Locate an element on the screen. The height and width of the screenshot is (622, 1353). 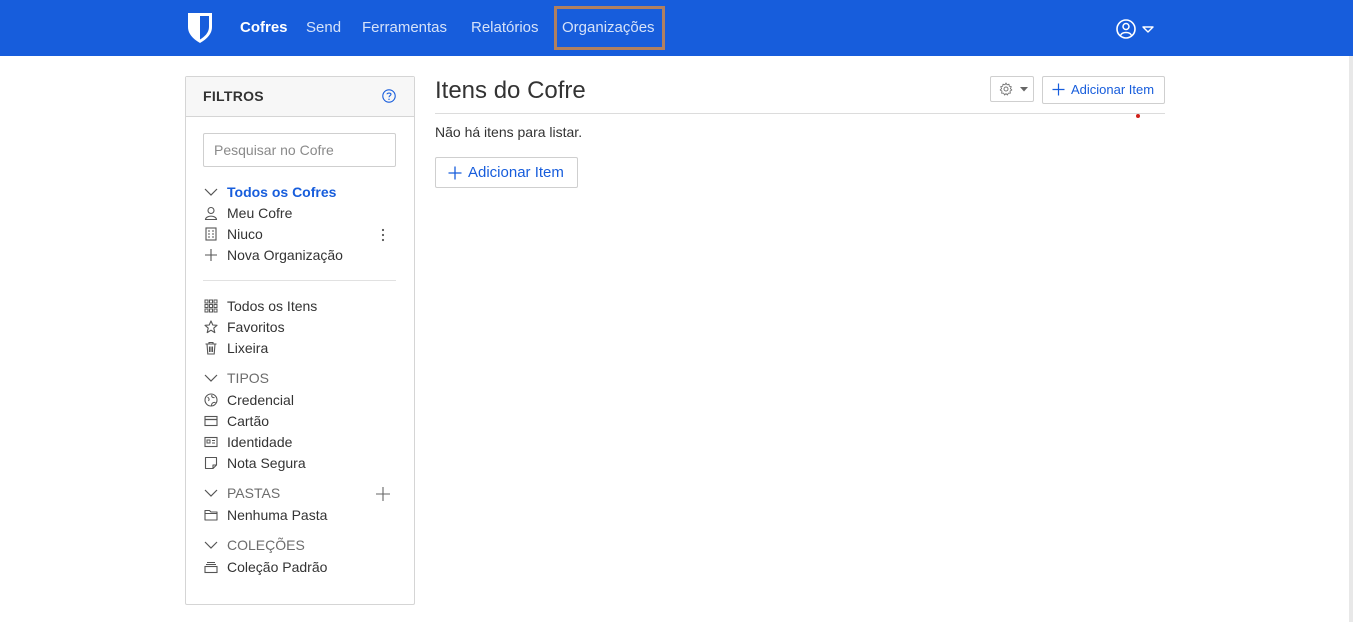
add-item-button: Adicionar Item is located at coordinates (506, 172).